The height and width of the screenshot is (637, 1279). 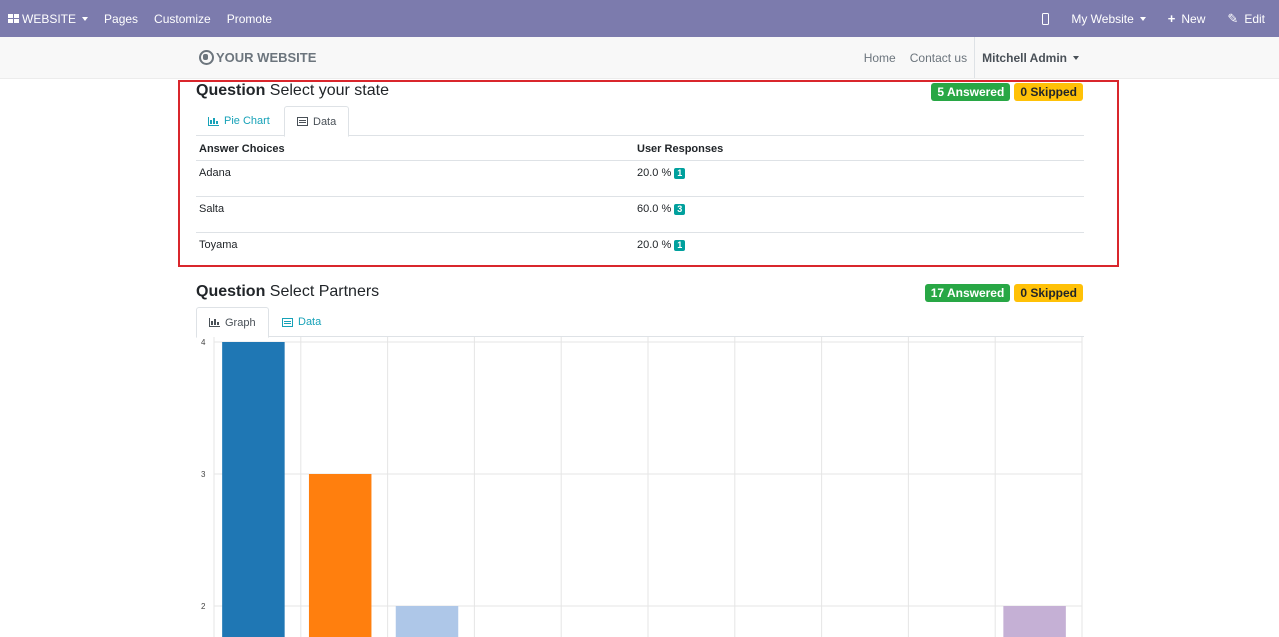 What do you see at coordinates (240, 322) in the screenshot?
I see `tab-label: Graph` at bounding box center [240, 322].